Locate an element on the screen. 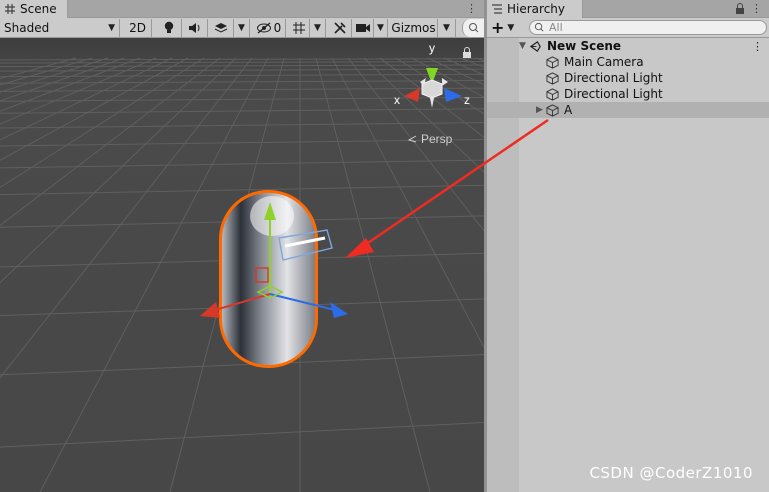 This screenshot has width=769, height=492. audio-toggle is located at coordinates (195, 28).